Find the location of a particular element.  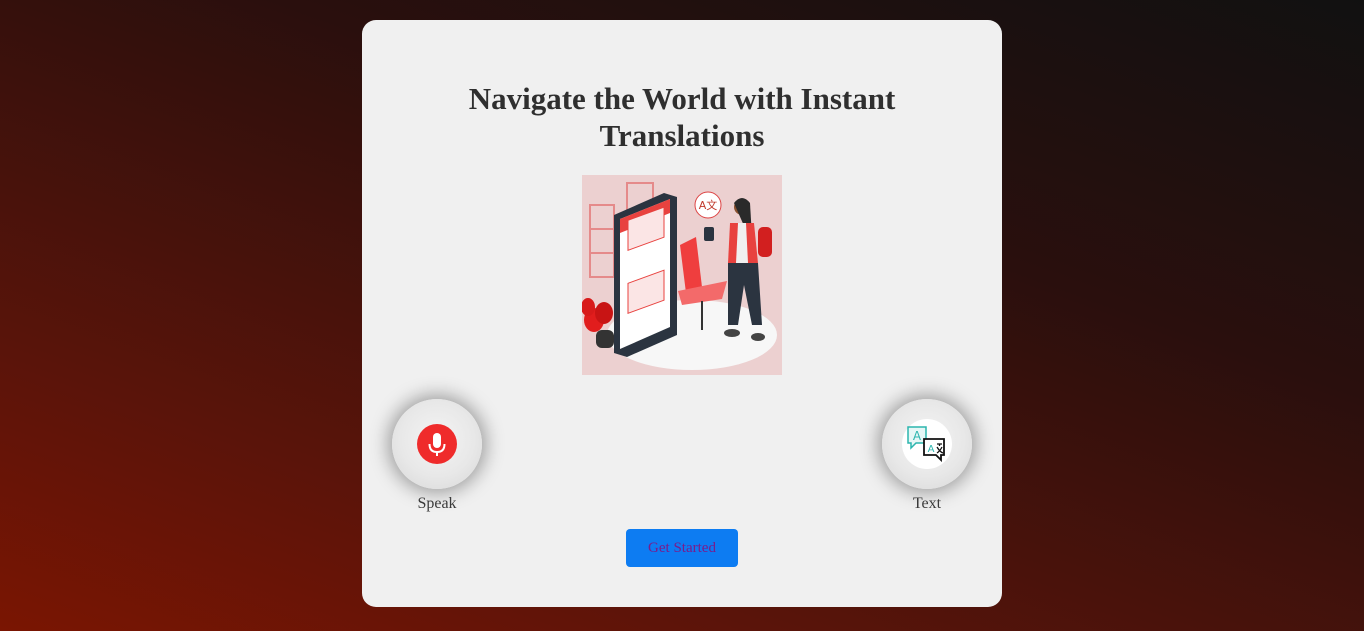

speak-button is located at coordinates (437, 444).